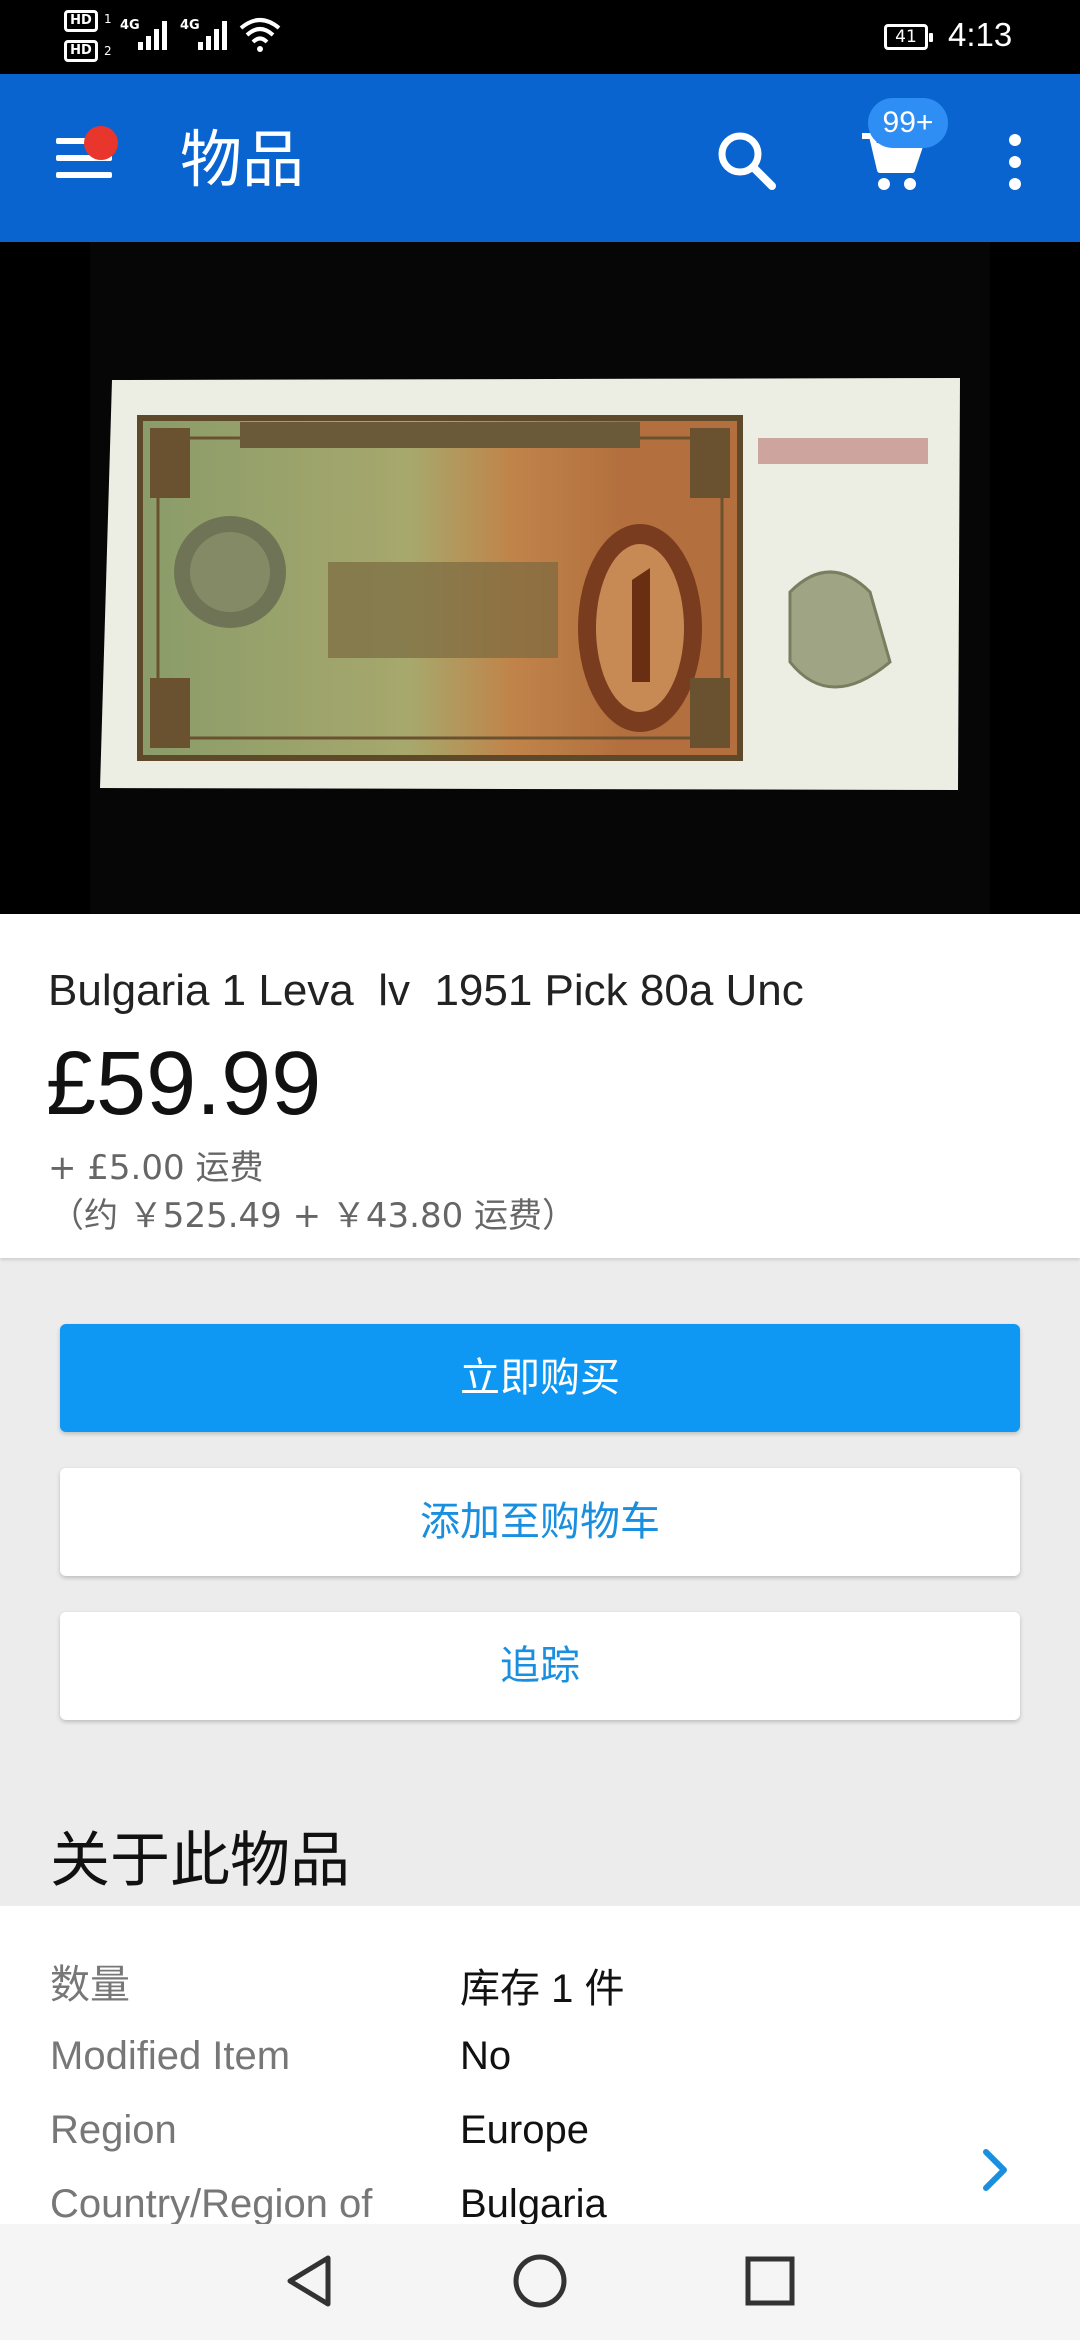 This screenshot has height=2340, width=1080. Describe the element at coordinates (81, 21) in the screenshot. I see `hd-badge-1: HD` at that location.